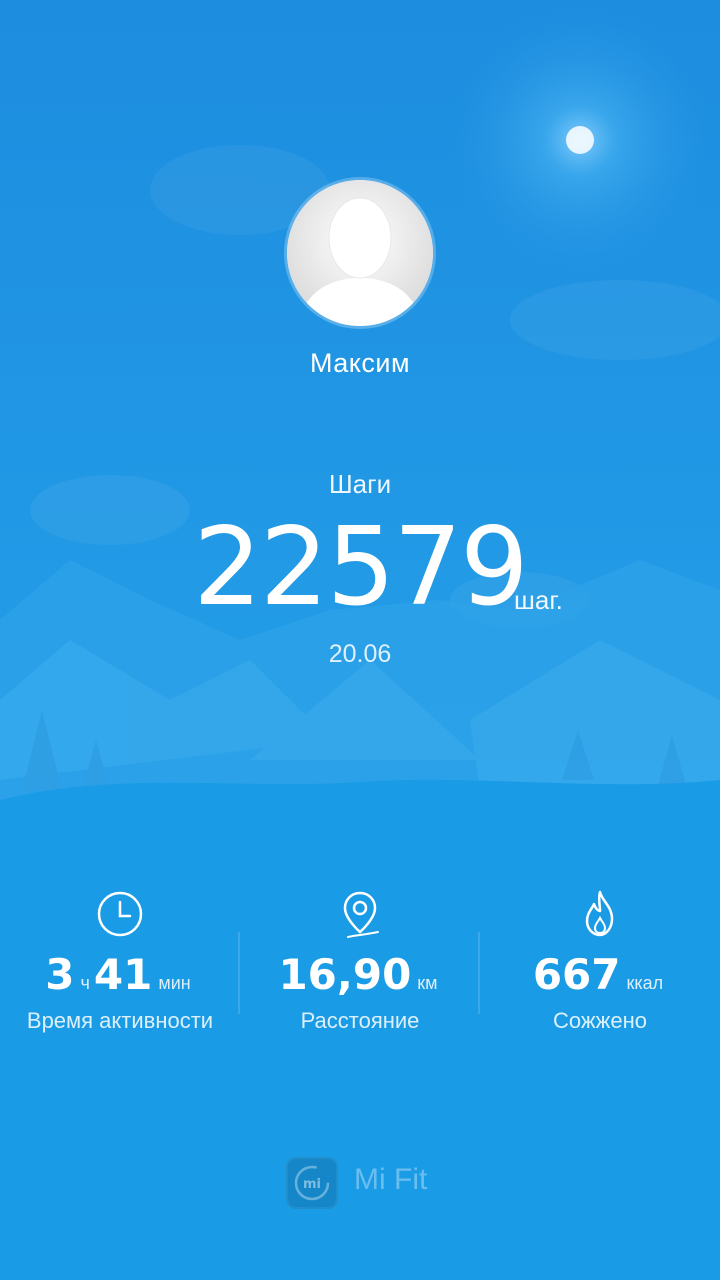  I want to click on svg-text: mi, so click(312, 1184).